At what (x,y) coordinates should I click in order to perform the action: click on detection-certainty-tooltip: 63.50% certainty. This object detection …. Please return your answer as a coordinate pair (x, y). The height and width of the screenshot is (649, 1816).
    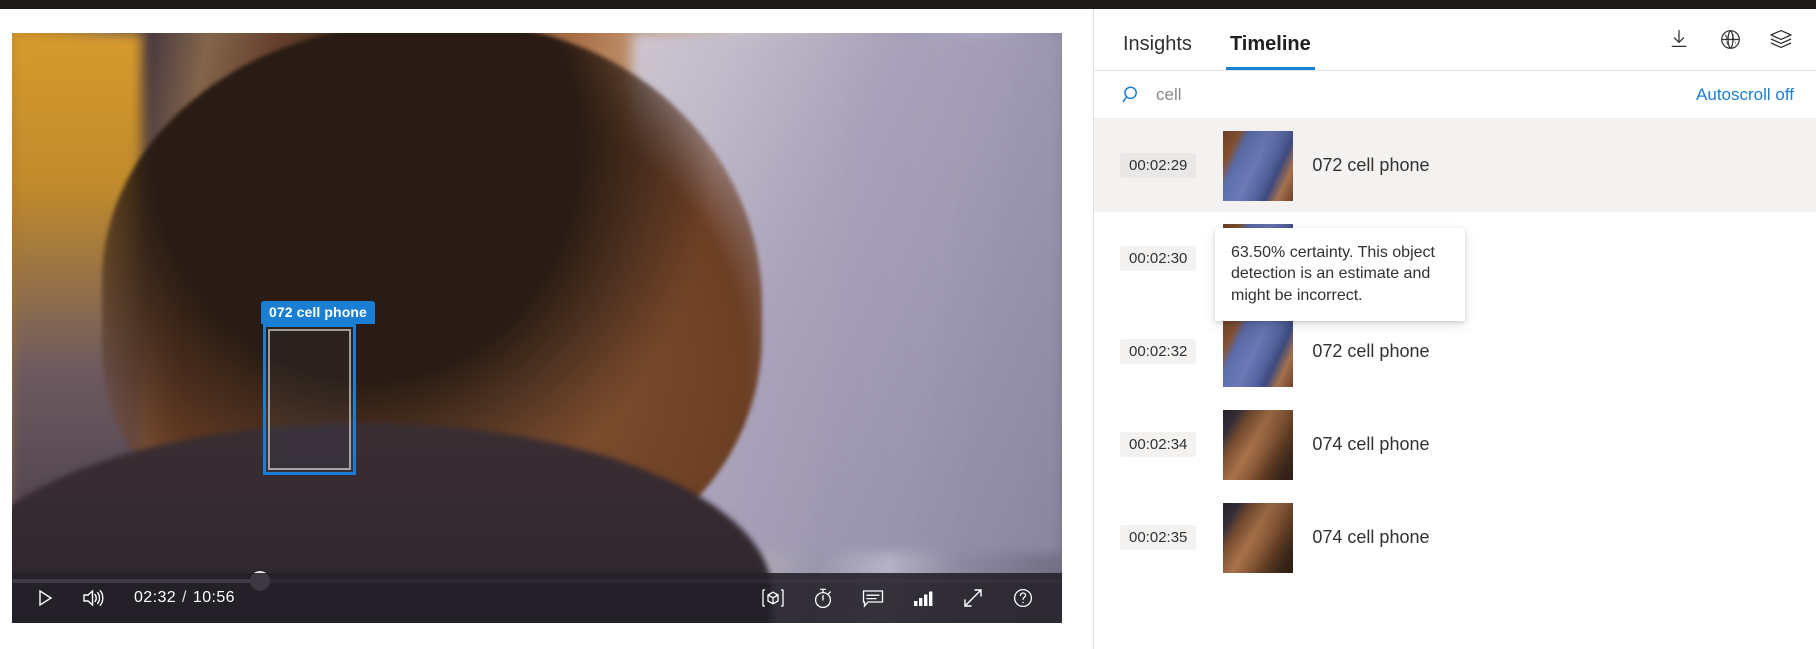
    Looking at the image, I should click on (1340, 274).